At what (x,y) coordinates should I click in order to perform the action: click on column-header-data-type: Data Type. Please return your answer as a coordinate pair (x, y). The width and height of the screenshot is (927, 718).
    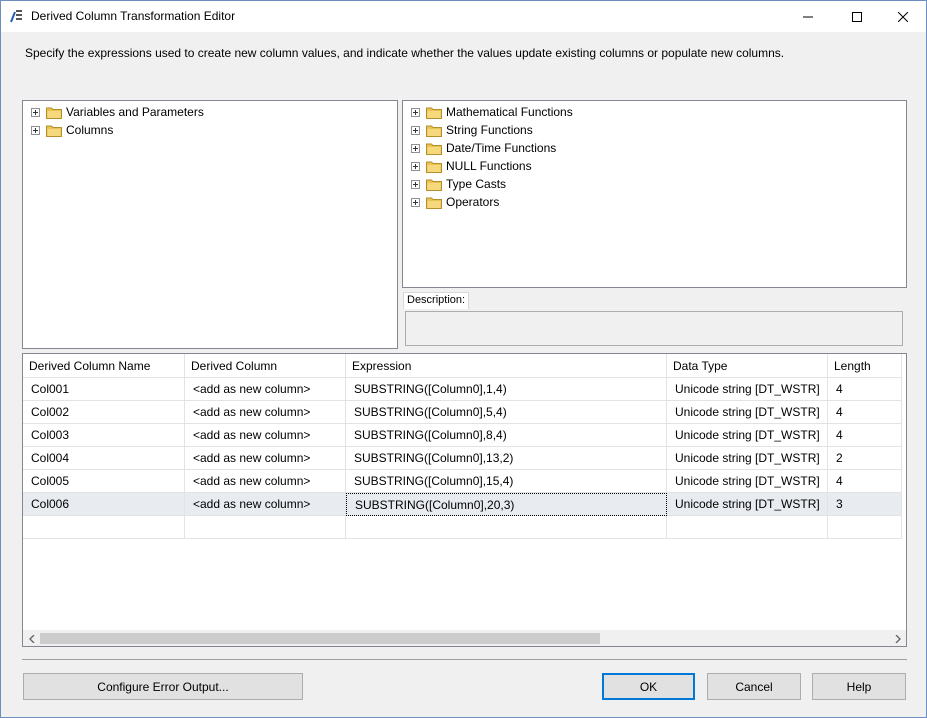
    Looking at the image, I should click on (747, 366).